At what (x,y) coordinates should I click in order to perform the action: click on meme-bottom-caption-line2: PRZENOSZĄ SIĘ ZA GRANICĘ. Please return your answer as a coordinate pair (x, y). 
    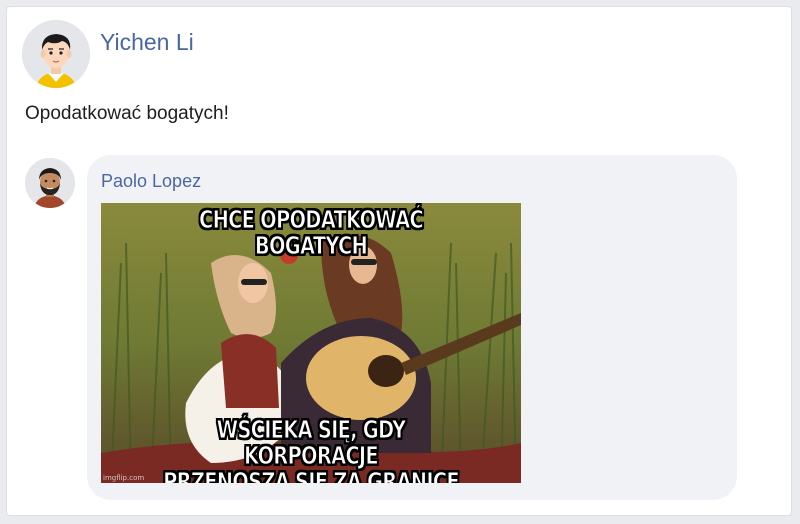
    Looking at the image, I should click on (311, 475).